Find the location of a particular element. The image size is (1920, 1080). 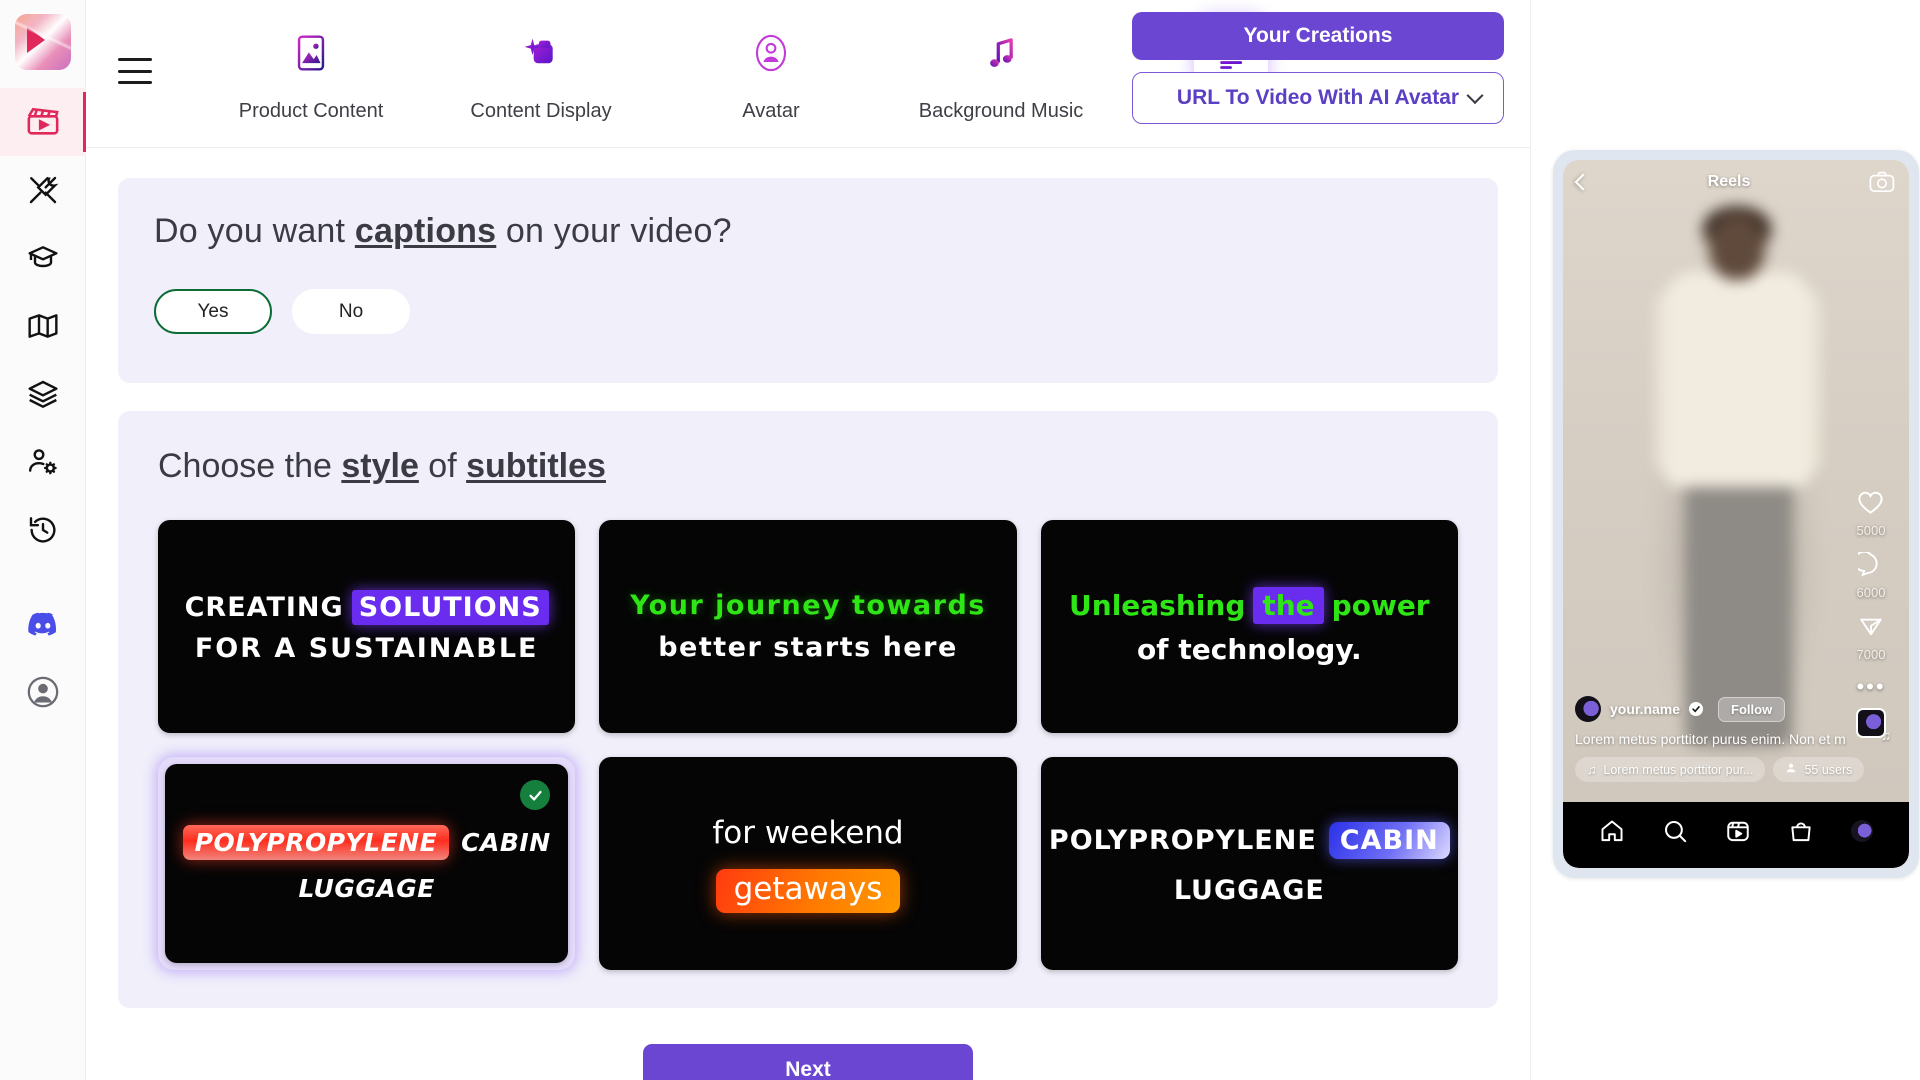

sidebar-item-tools is located at coordinates (43, 190).